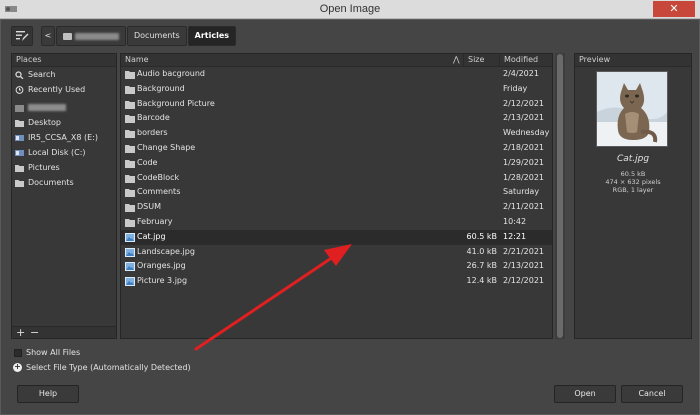  Describe the element at coordinates (171, 73) in the screenshot. I see `file-name: Audio bacground` at that location.